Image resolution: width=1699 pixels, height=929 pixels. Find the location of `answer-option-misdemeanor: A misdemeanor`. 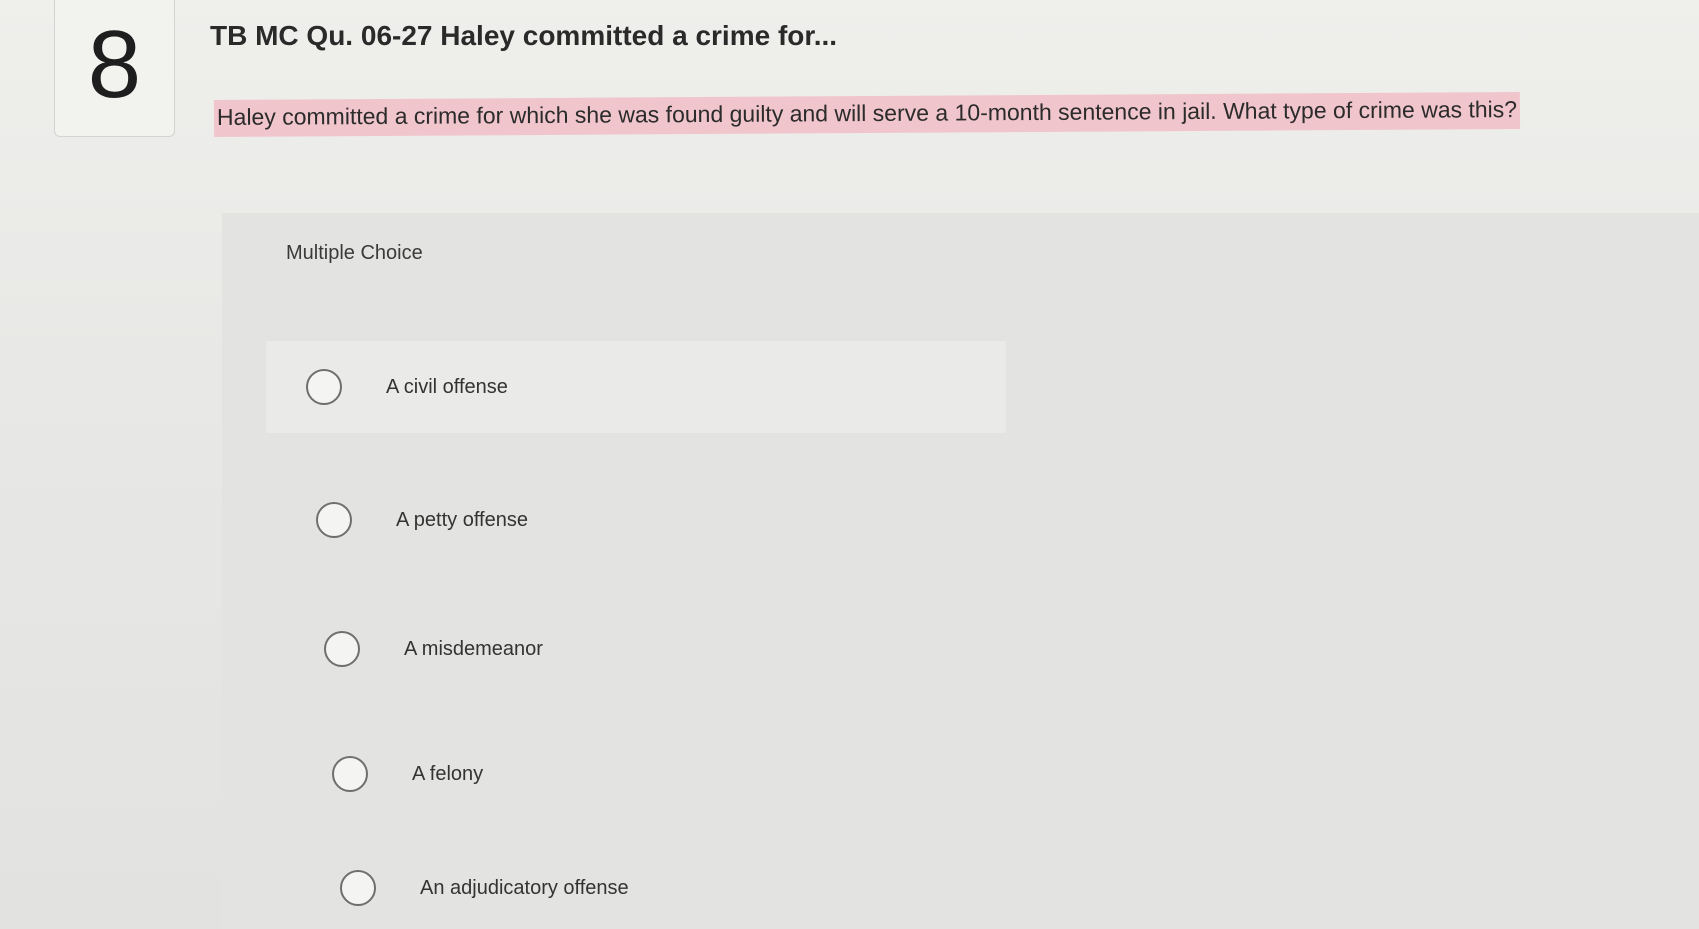

answer-option-misdemeanor: A misdemeanor is located at coordinates (653, 649).